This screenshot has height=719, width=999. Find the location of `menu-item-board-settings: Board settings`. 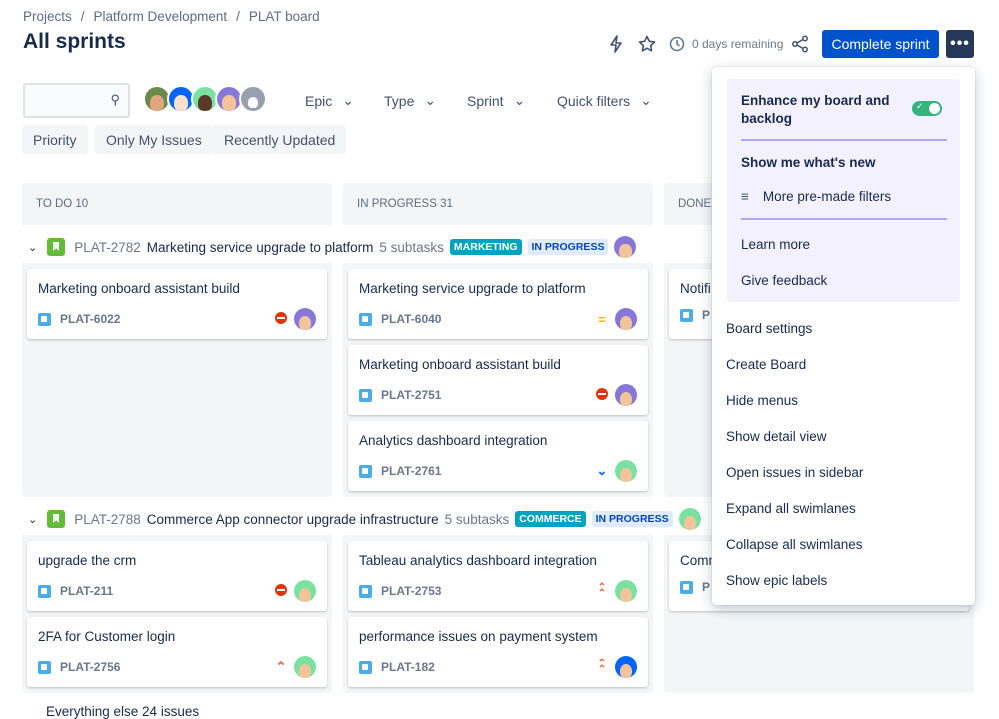

menu-item-board-settings: Board settings is located at coordinates (769, 328).